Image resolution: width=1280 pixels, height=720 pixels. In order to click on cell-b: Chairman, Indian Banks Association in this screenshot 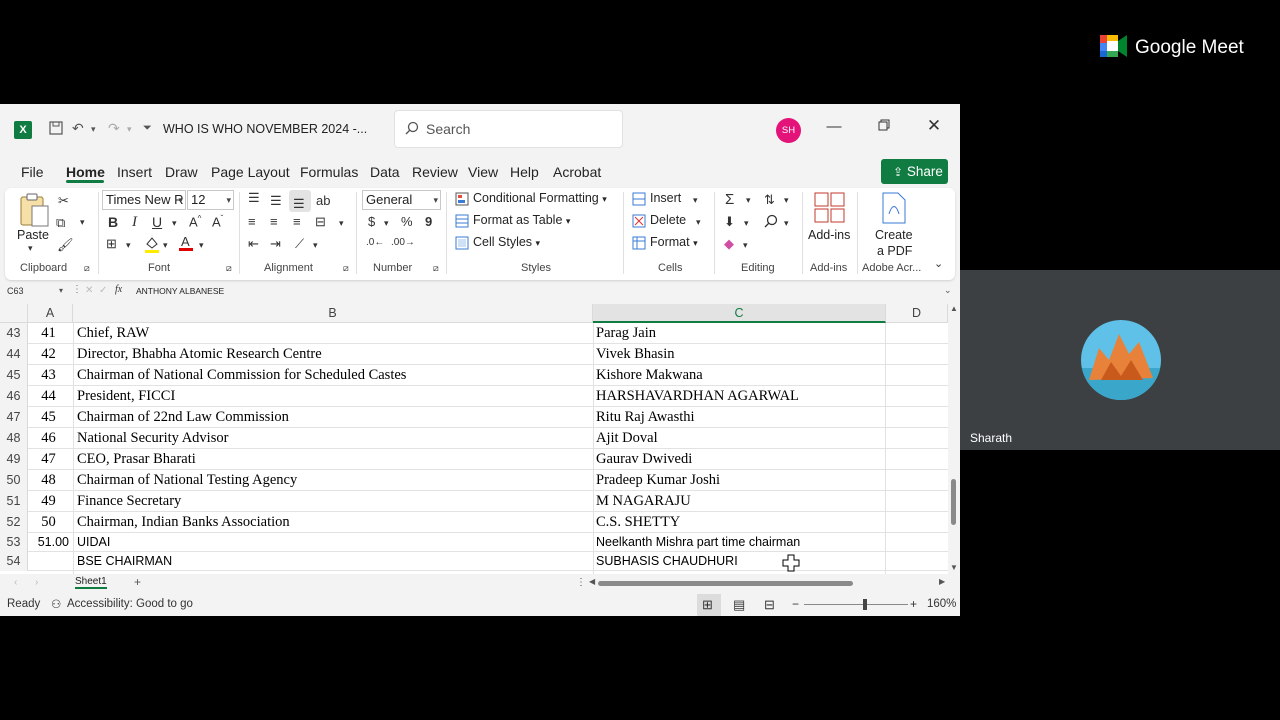, I will do `click(333, 522)`.